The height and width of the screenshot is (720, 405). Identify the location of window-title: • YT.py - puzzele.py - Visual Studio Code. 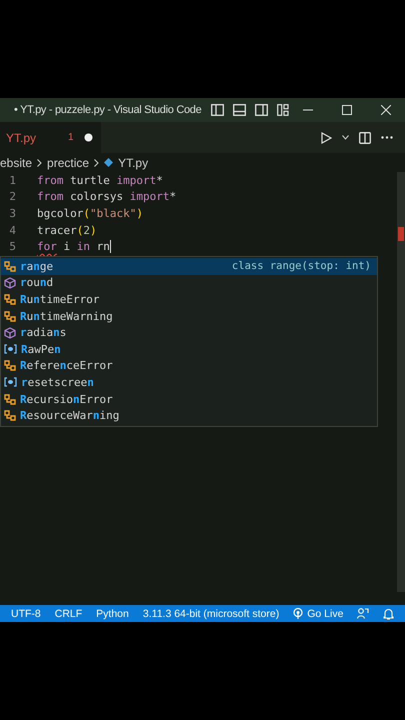
(108, 110).